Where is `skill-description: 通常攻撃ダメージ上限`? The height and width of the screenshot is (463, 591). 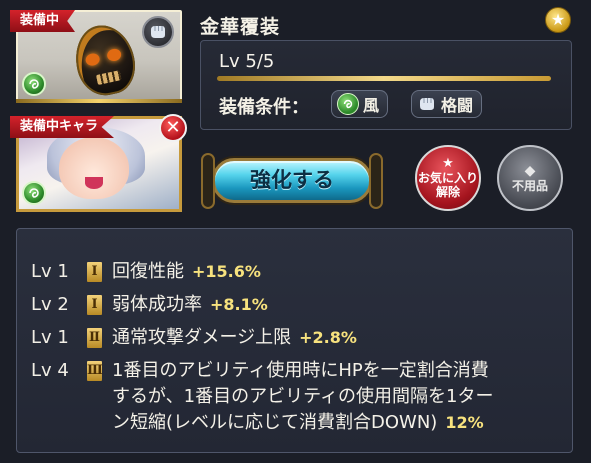
skill-description: 通常攻撃ダメージ上限 is located at coordinates (202, 337).